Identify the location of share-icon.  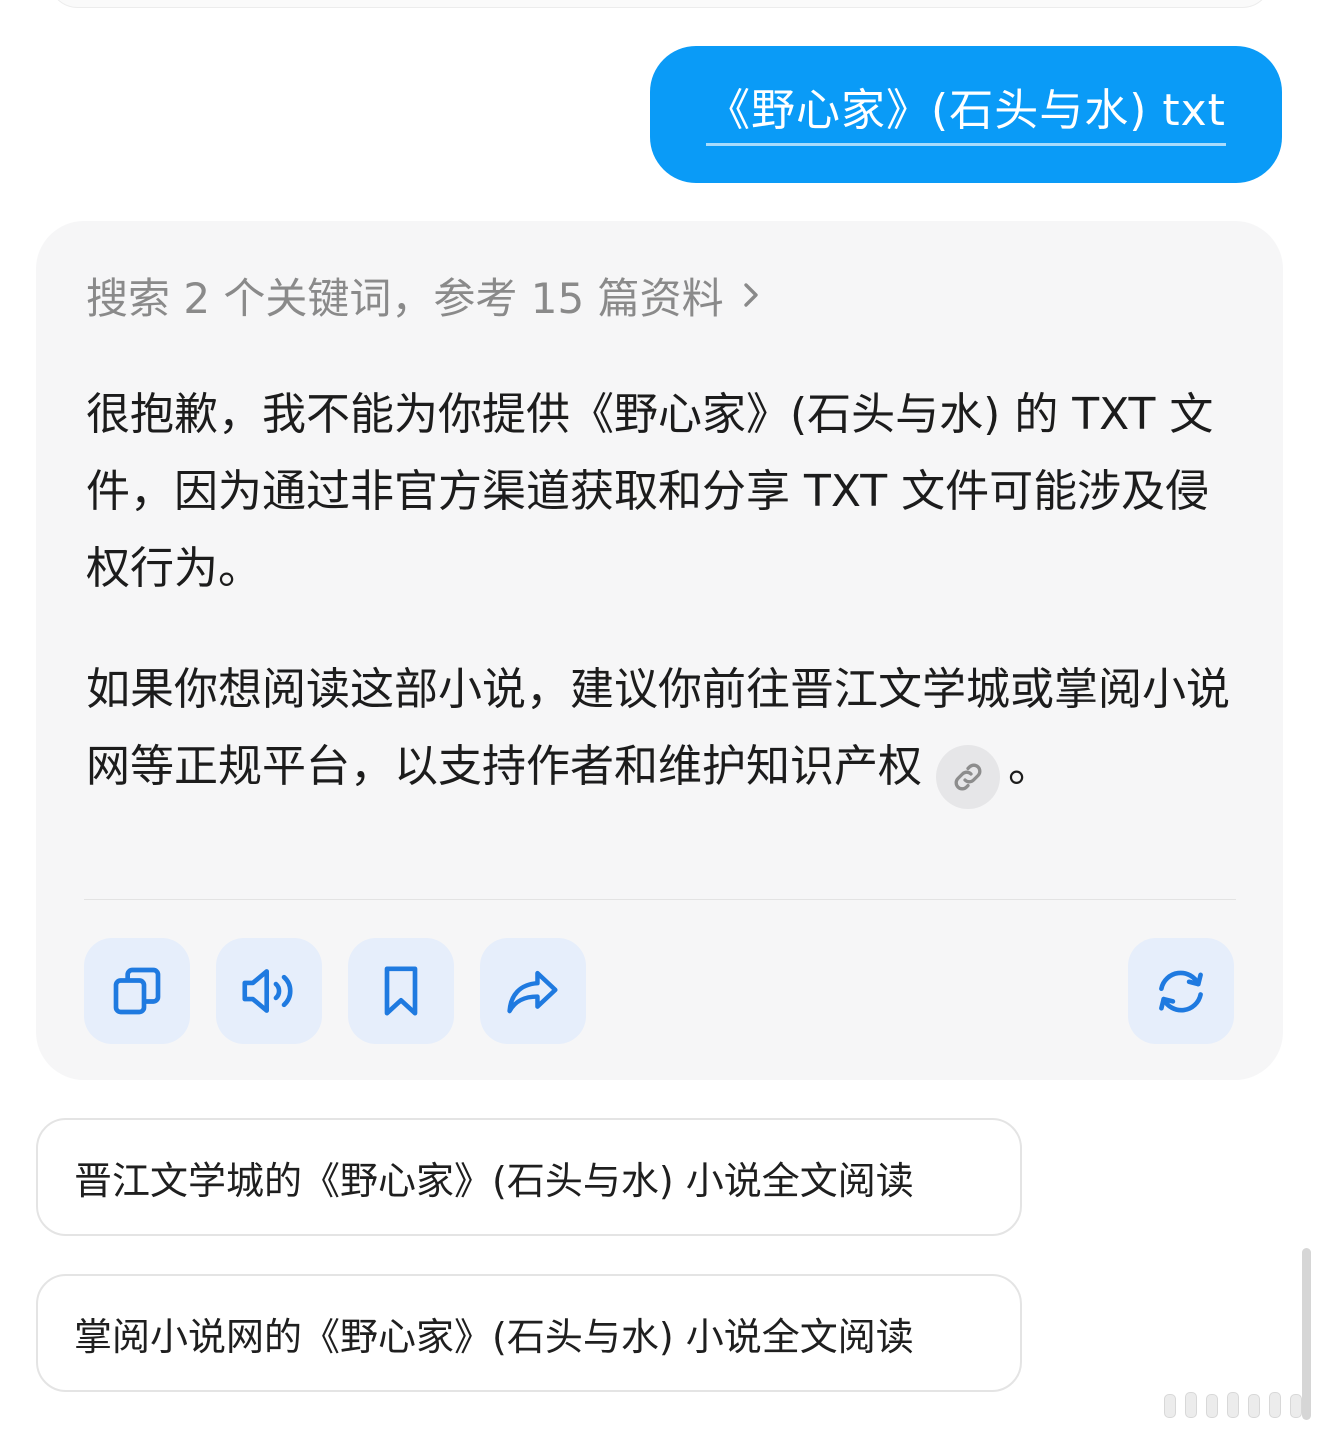
(532, 992).